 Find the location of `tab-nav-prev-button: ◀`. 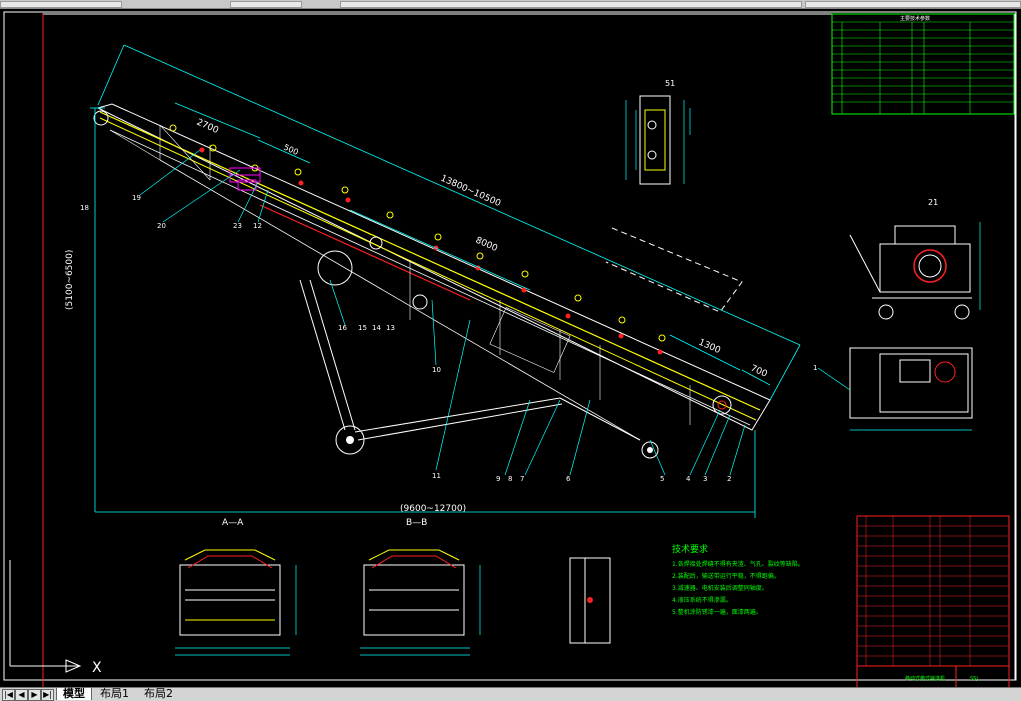

tab-nav-prev-button: ◀ is located at coordinates (21, 695).